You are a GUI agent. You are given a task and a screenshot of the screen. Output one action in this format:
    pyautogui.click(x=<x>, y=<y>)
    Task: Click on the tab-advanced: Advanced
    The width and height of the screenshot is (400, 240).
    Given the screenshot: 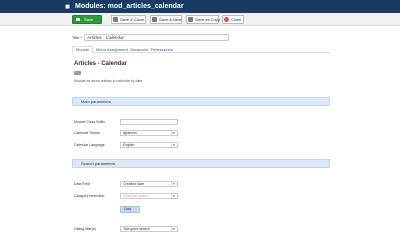 What is the action you would take?
    pyautogui.click(x=139, y=49)
    